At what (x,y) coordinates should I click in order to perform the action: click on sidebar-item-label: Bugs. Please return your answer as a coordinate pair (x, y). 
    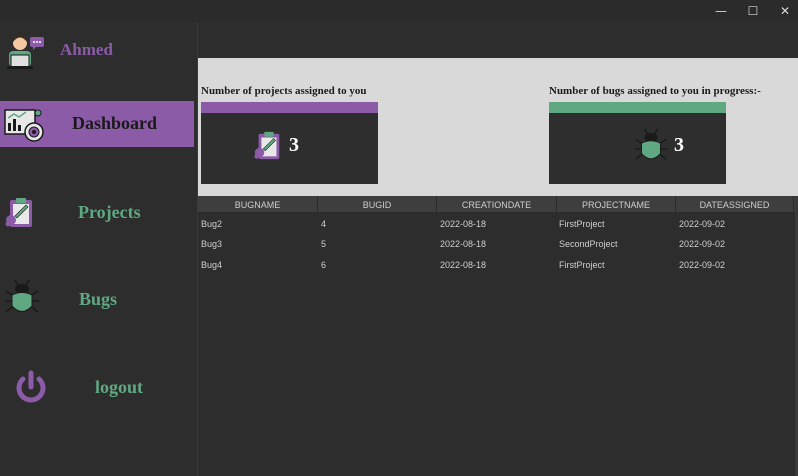
    Looking at the image, I should click on (98, 299).